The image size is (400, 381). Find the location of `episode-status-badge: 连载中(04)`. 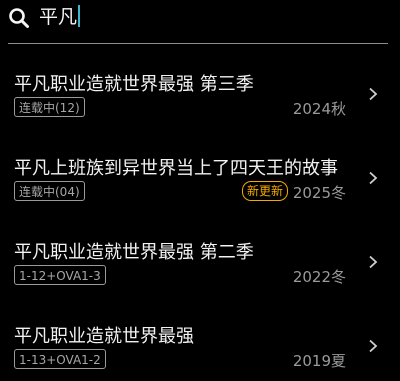

episode-status-badge: 连载中(04) is located at coordinates (49, 191).